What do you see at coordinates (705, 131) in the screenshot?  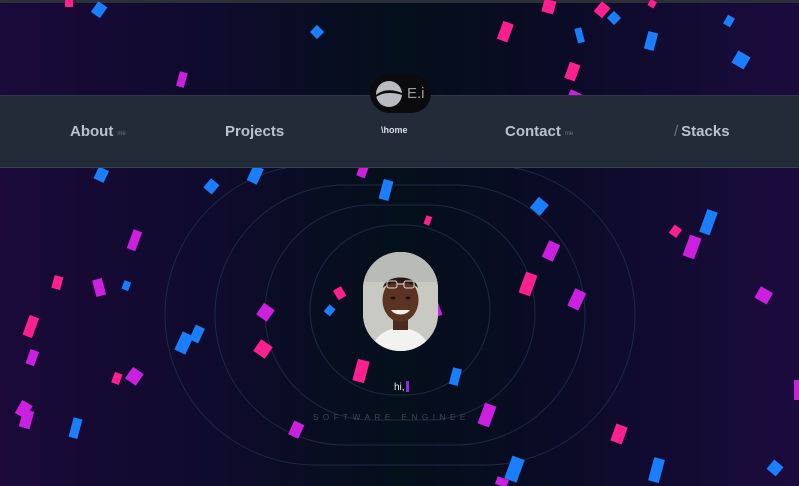 I see `nav-stacks-label: Stacks` at bounding box center [705, 131].